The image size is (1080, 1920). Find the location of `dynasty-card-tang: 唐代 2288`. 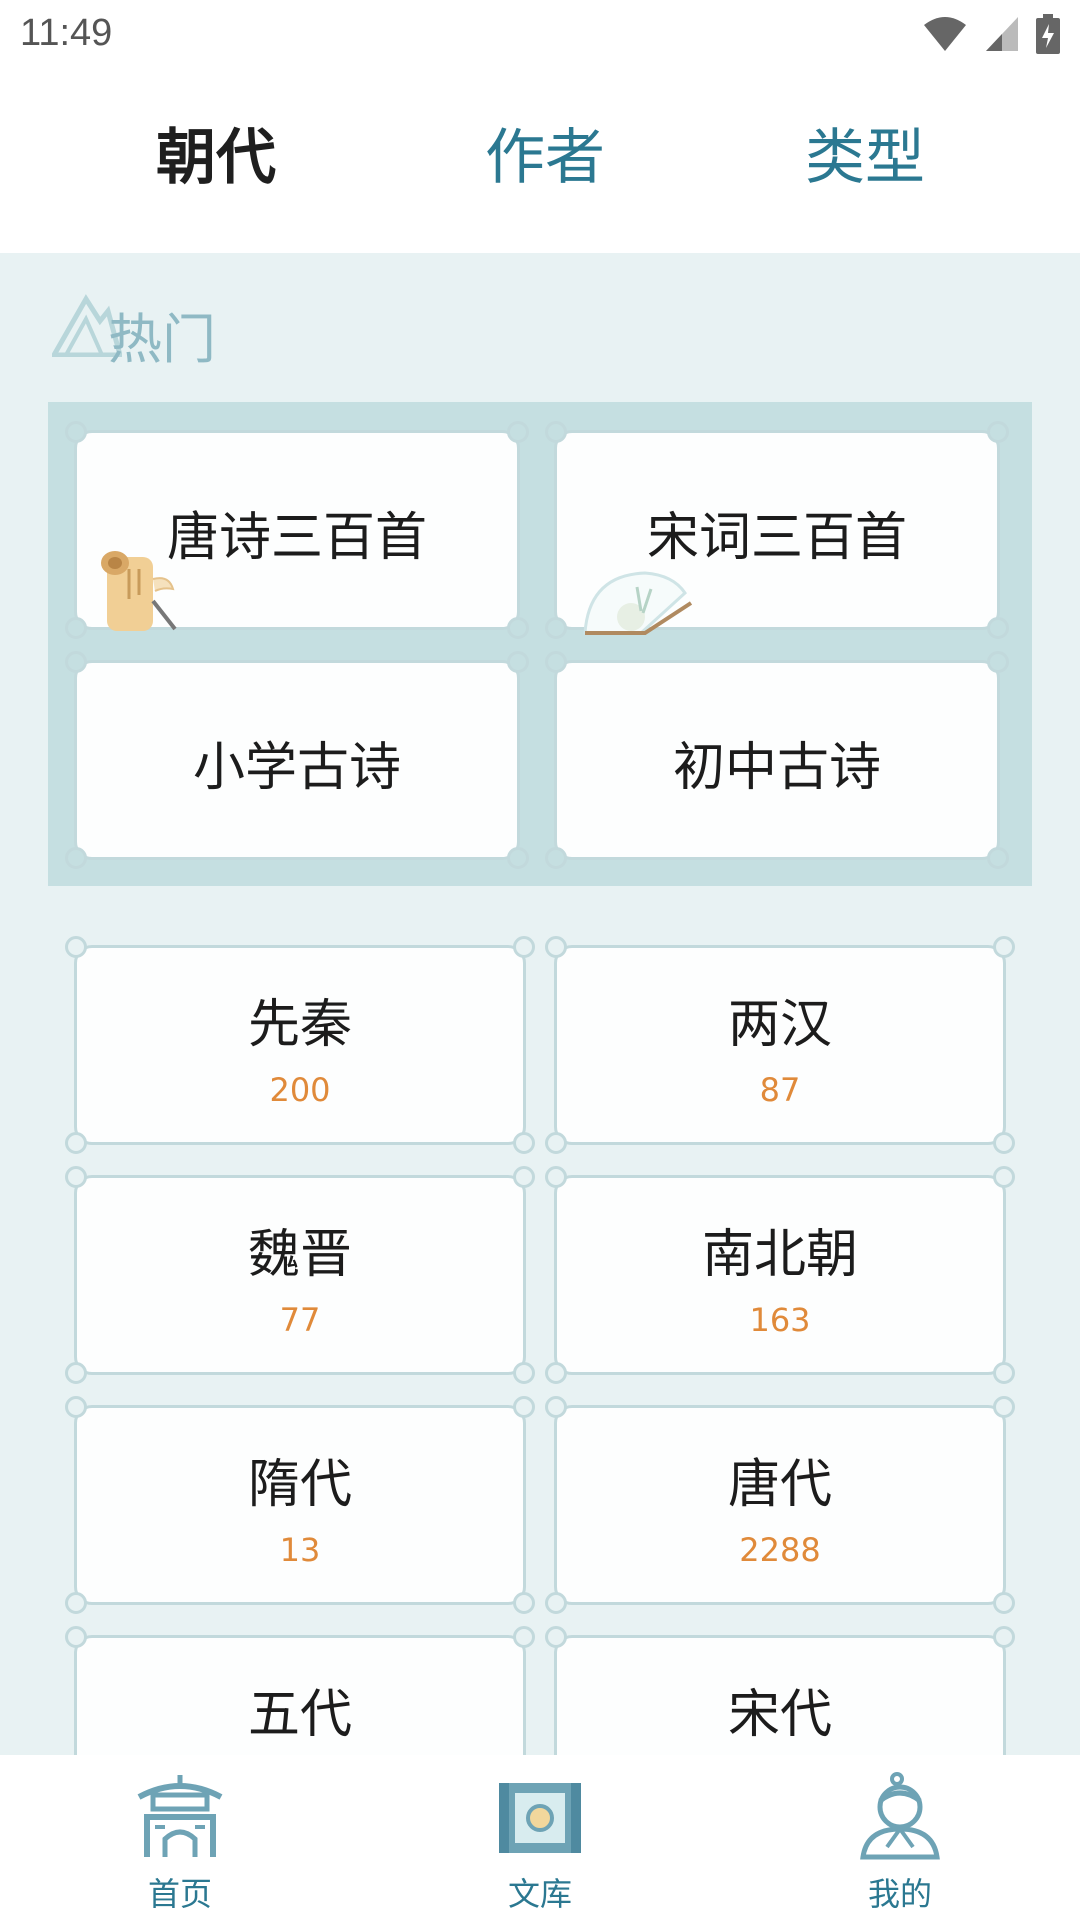

dynasty-card-tang: 唐代 2288 is located at coordinates (780, 1505).